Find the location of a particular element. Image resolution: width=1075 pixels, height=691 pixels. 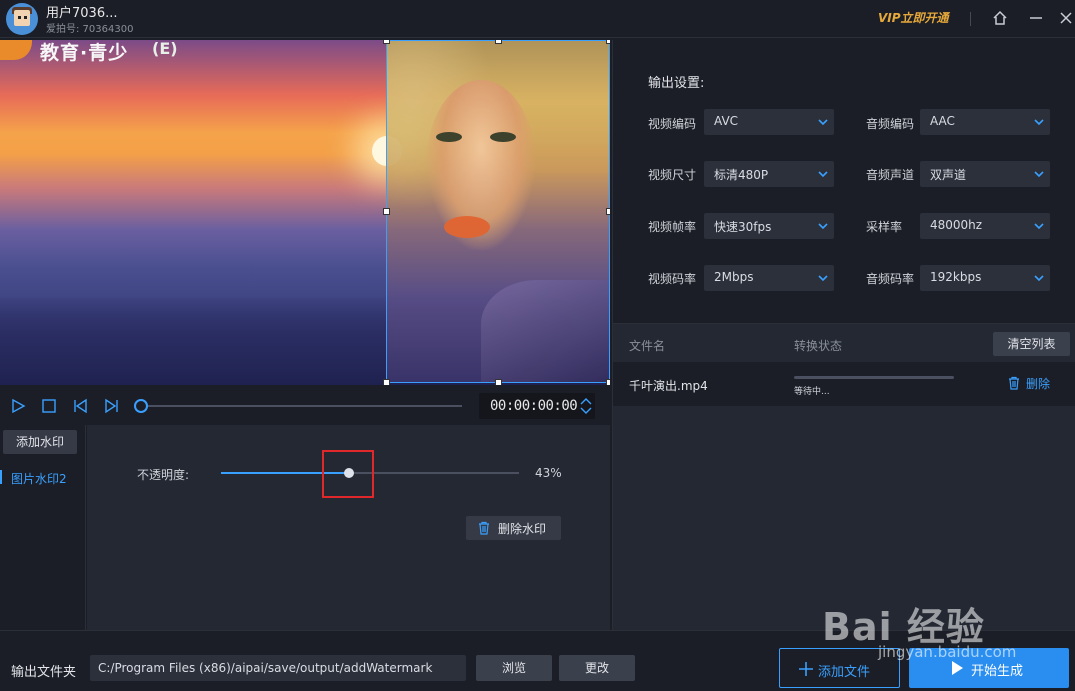

vip-link: VIP立即开通 is located at coordinates (913, 17).